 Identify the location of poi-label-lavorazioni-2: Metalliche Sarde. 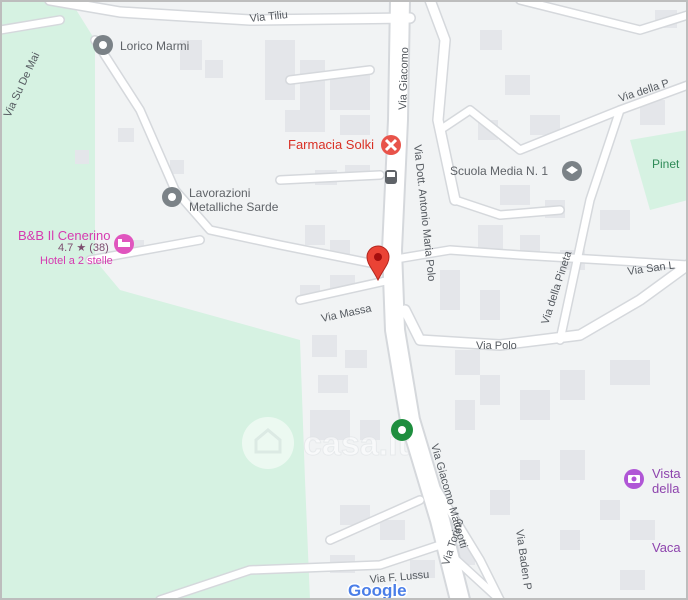
(233, 207).